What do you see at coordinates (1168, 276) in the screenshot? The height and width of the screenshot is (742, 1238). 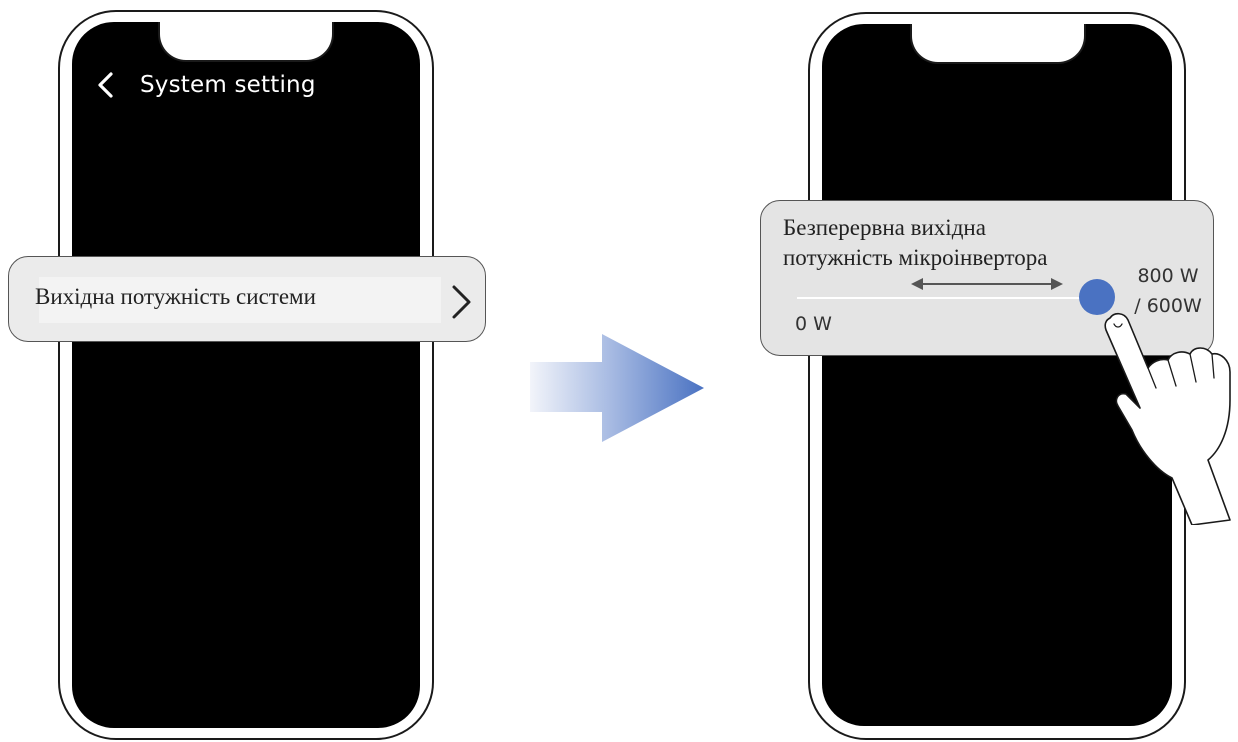 I see `slider-max-label-line1: 800 W` at bounding box center [1168, 276].